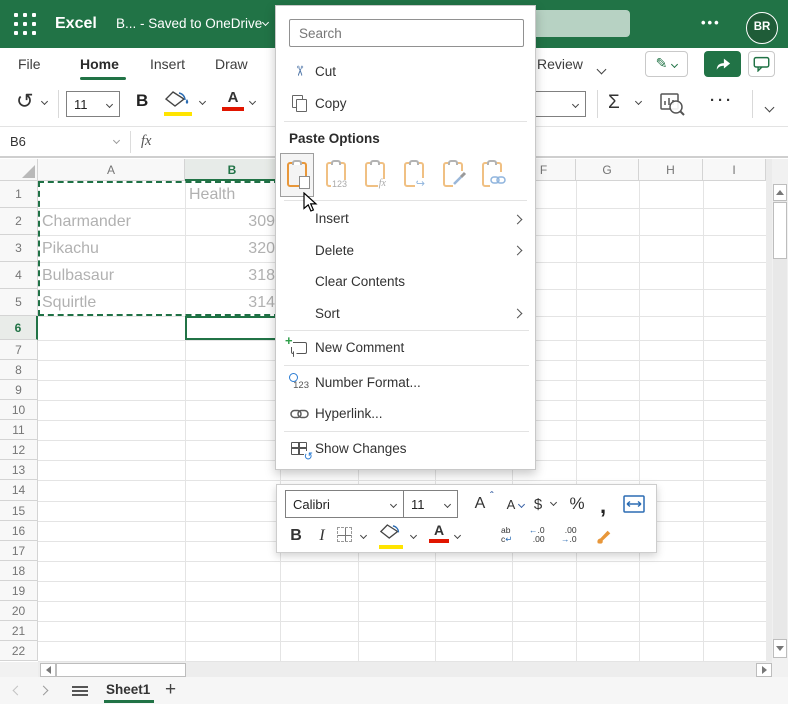 The width and height of the screenshot is (788, 704). What do you see at coordinates (25, 102) in the screenshot?
I see `undo-button: ↺` at bounding box center [25, 102].